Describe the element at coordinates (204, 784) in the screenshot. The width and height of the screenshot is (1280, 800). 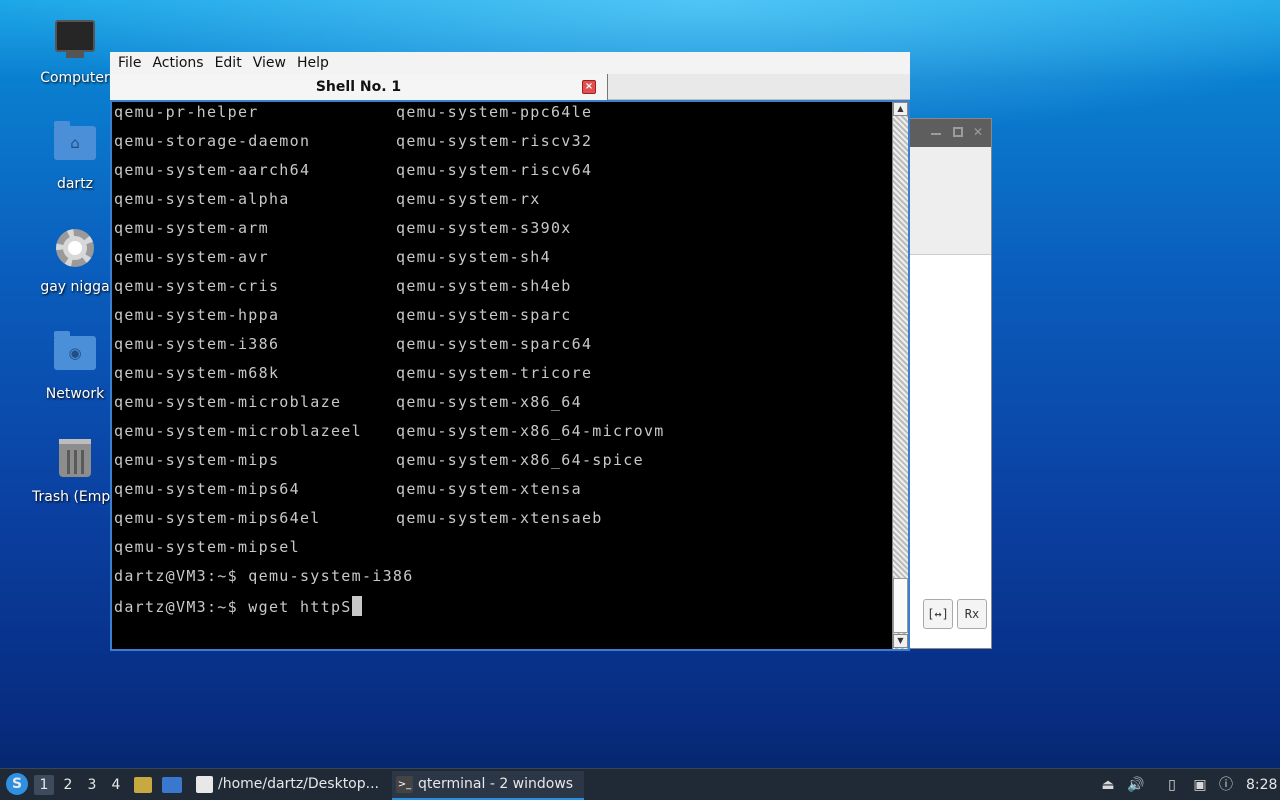
I see `text-editor-icon` at that location.